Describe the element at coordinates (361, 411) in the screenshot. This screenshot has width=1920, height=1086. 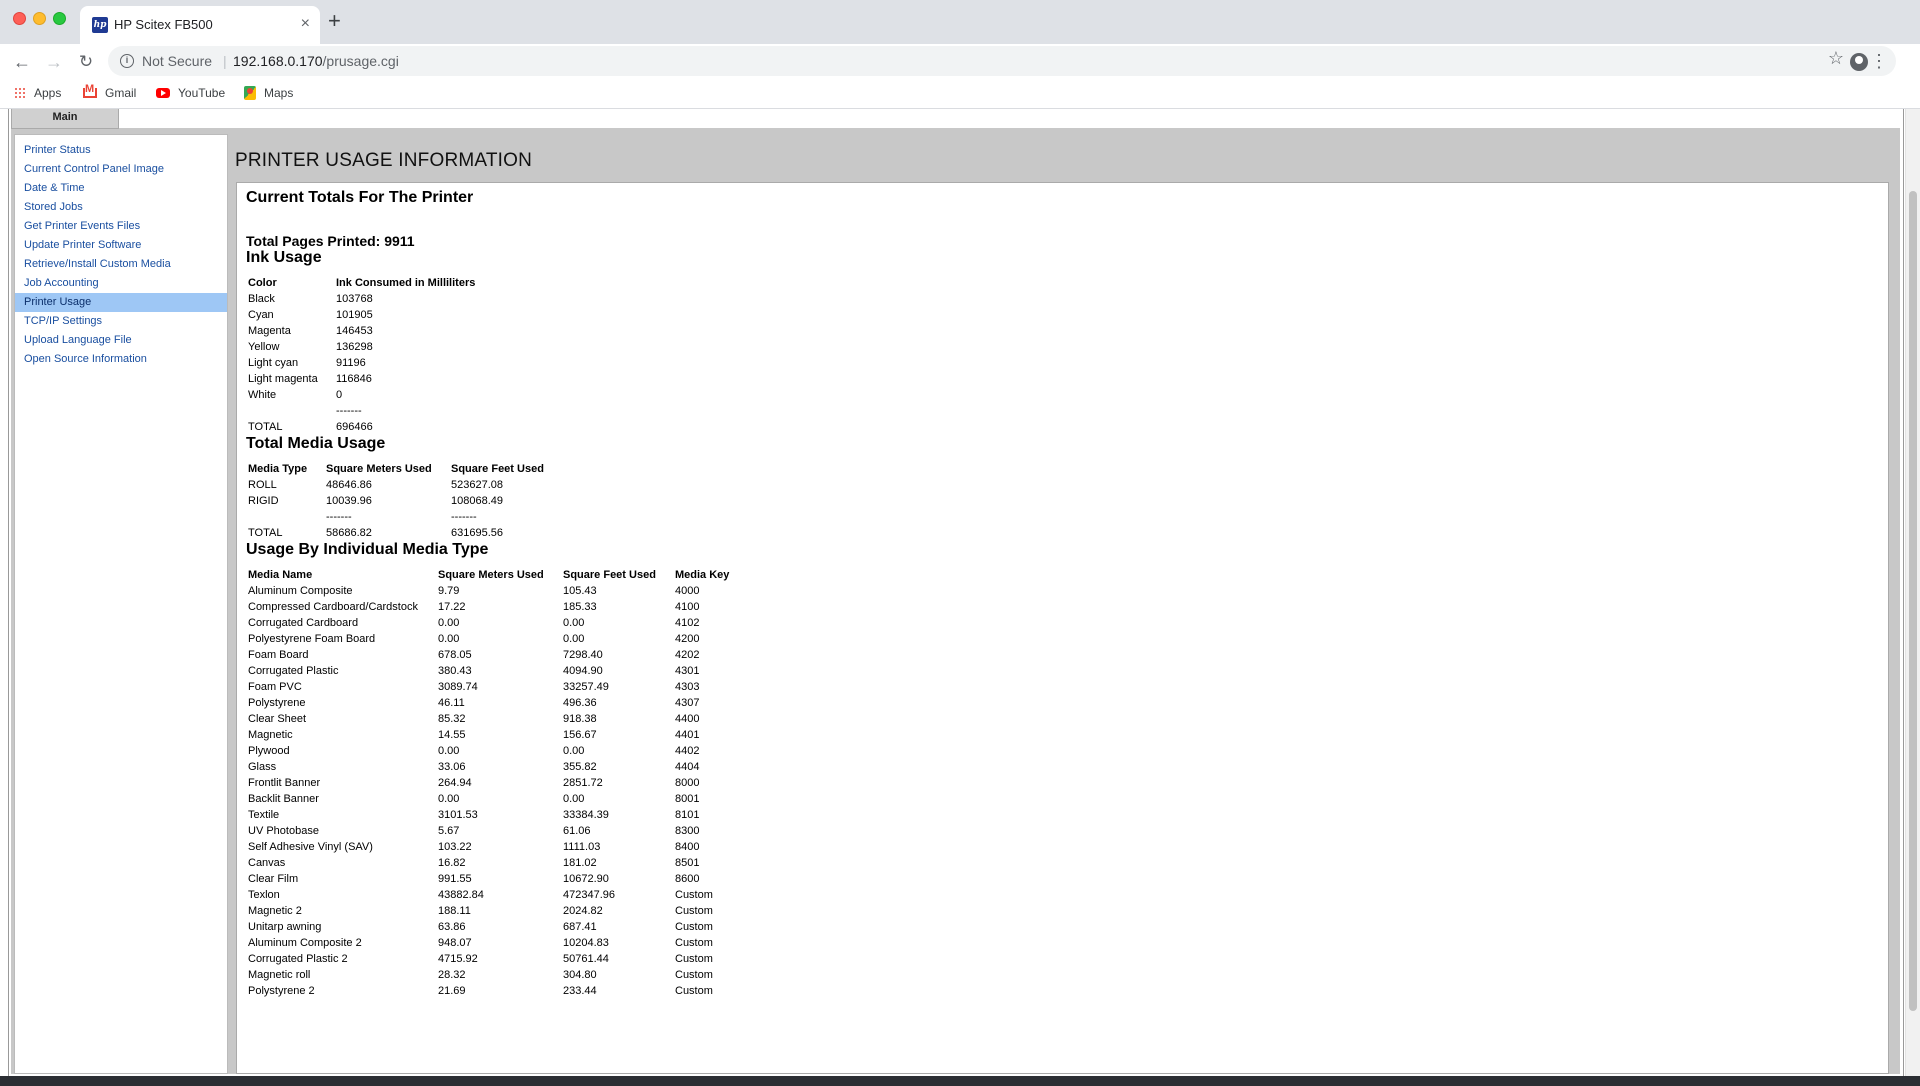
I see `table-row: -------` at that location.